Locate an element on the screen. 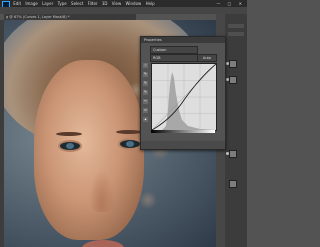 The width and height of the screenshot is (320, 247). eyedropper-white-icon: ✎ is located at coordinates (145, 92).